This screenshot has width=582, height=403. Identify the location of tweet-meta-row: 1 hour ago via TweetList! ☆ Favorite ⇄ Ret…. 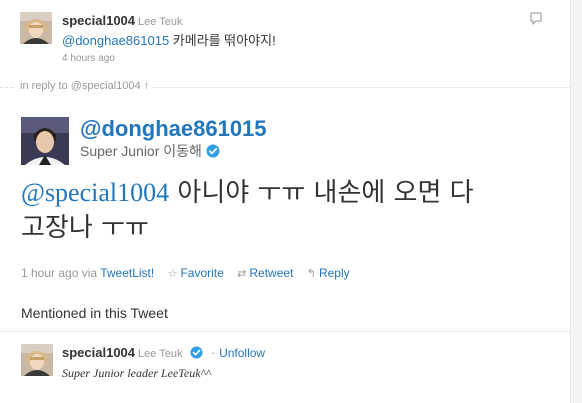
(185, 273).